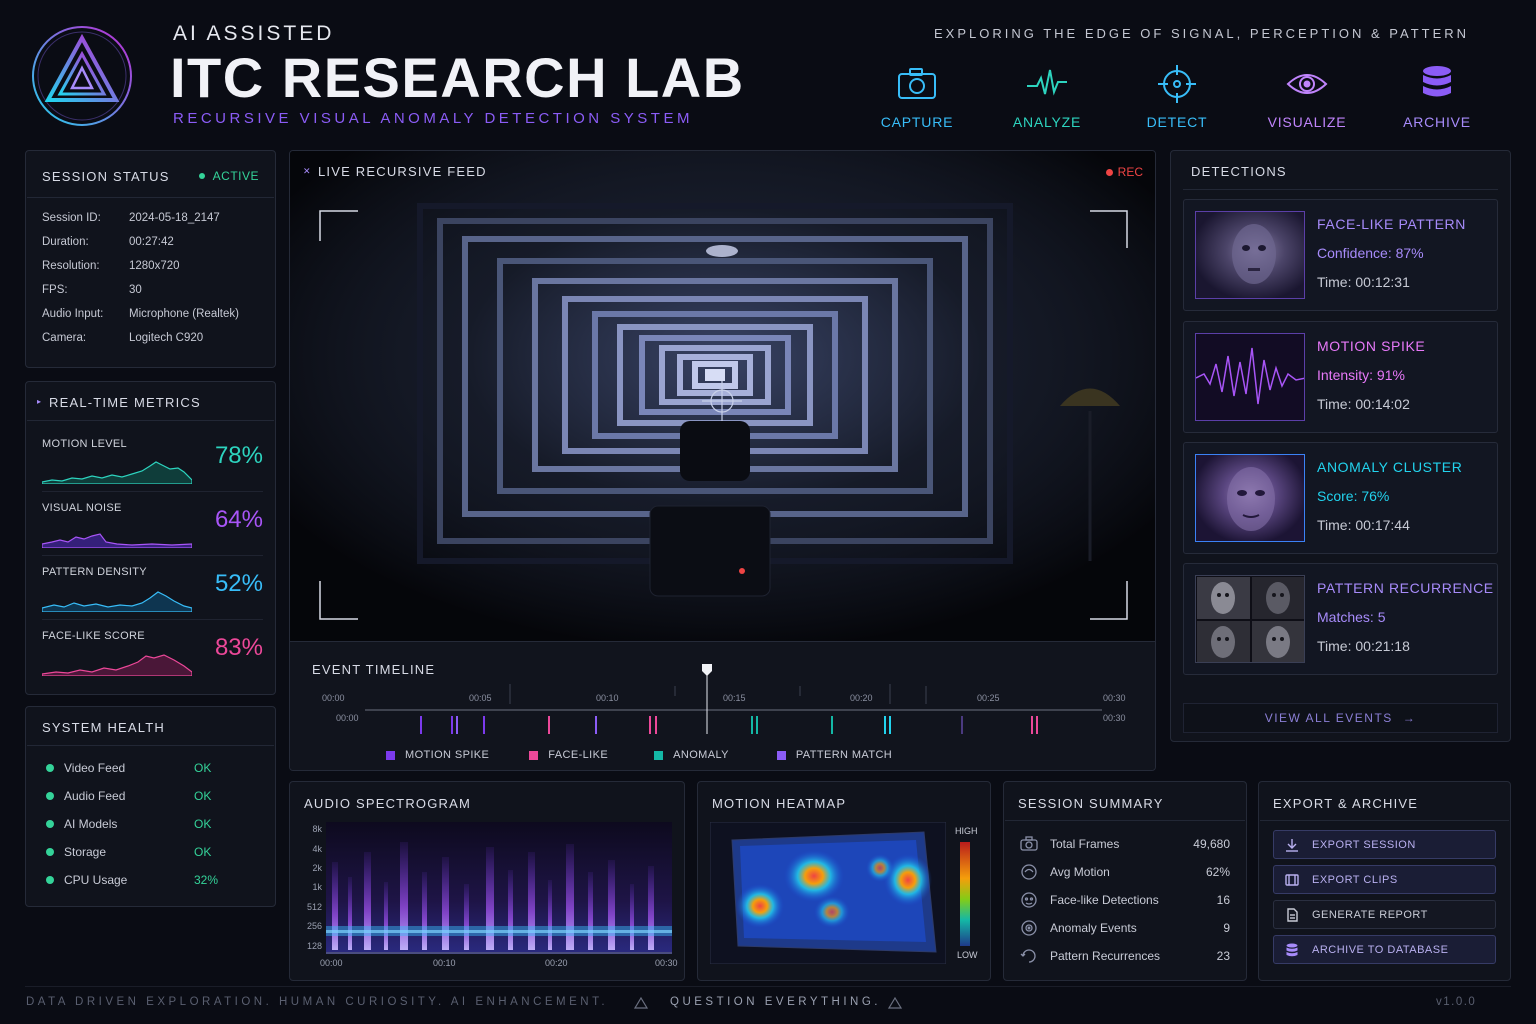 Image resolution: width=1536 pixels, height=1024 pixels. I want to click on document-icon, so click(1292, 914).